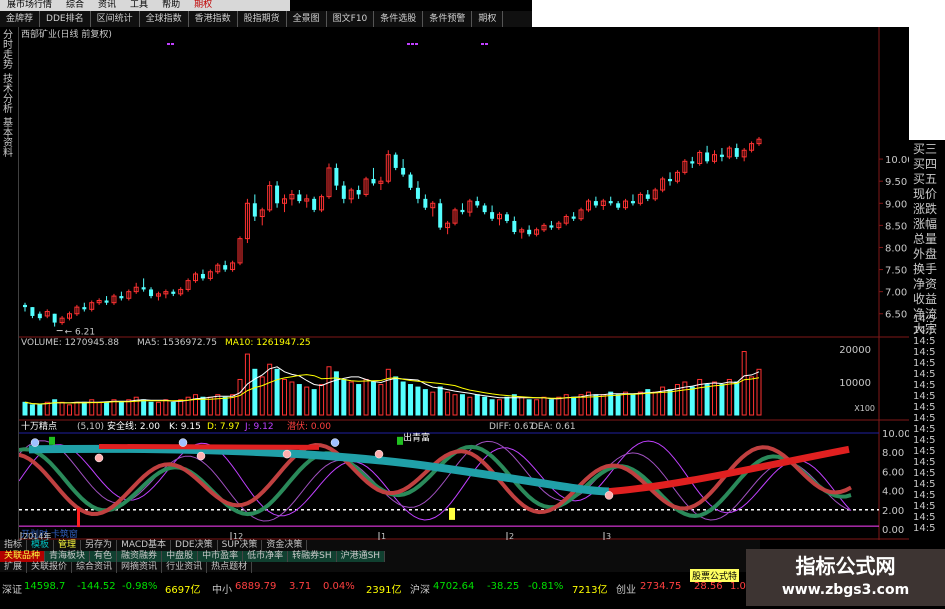 The width and height of the screenshot is (945, 609). Describe the element at coordinates (213, 19) in the screenshot. I see `tab-hk-index: 香港指数` at that location.